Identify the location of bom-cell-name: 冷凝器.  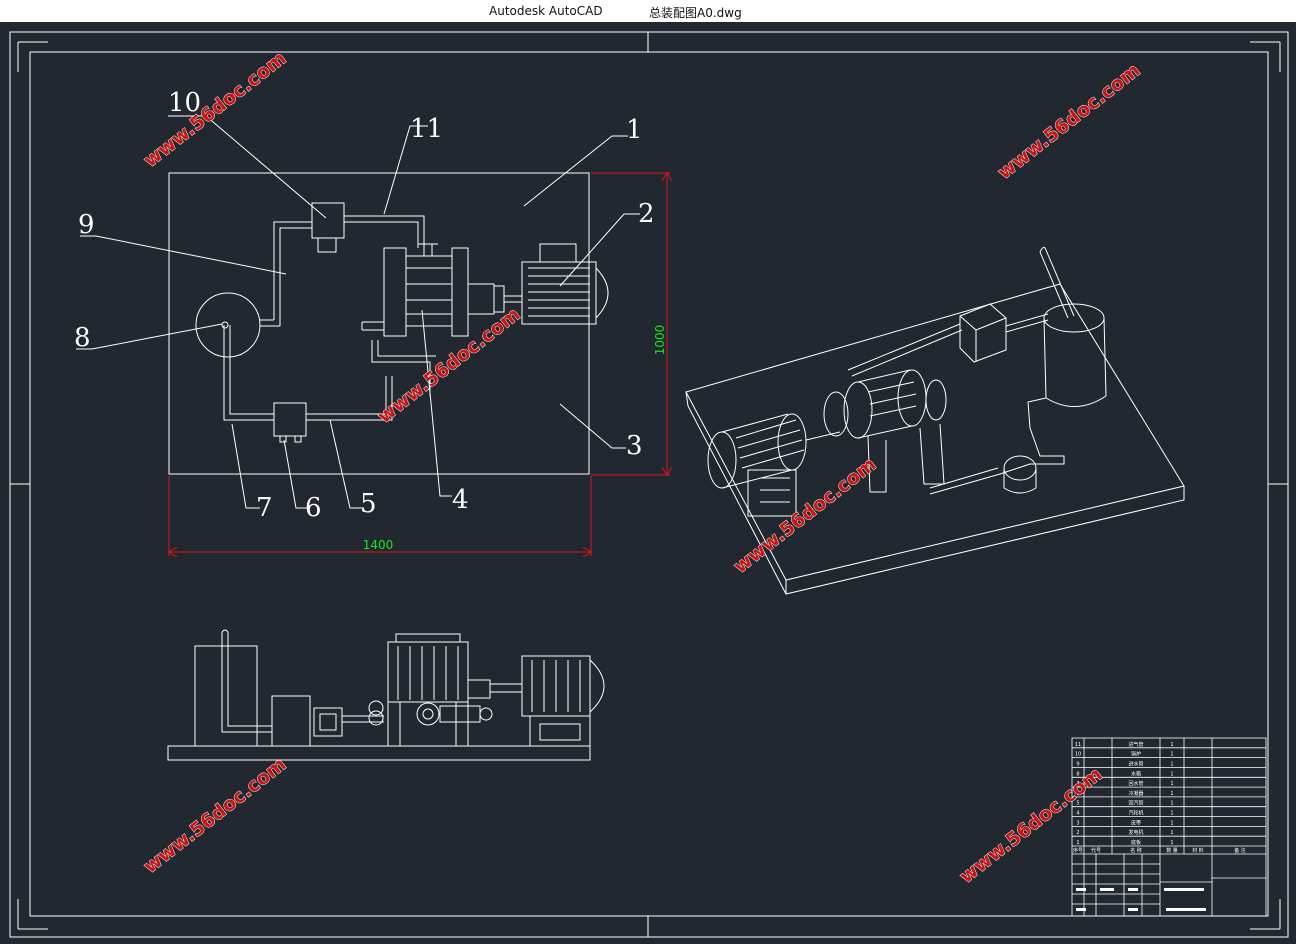
(1135, 793).